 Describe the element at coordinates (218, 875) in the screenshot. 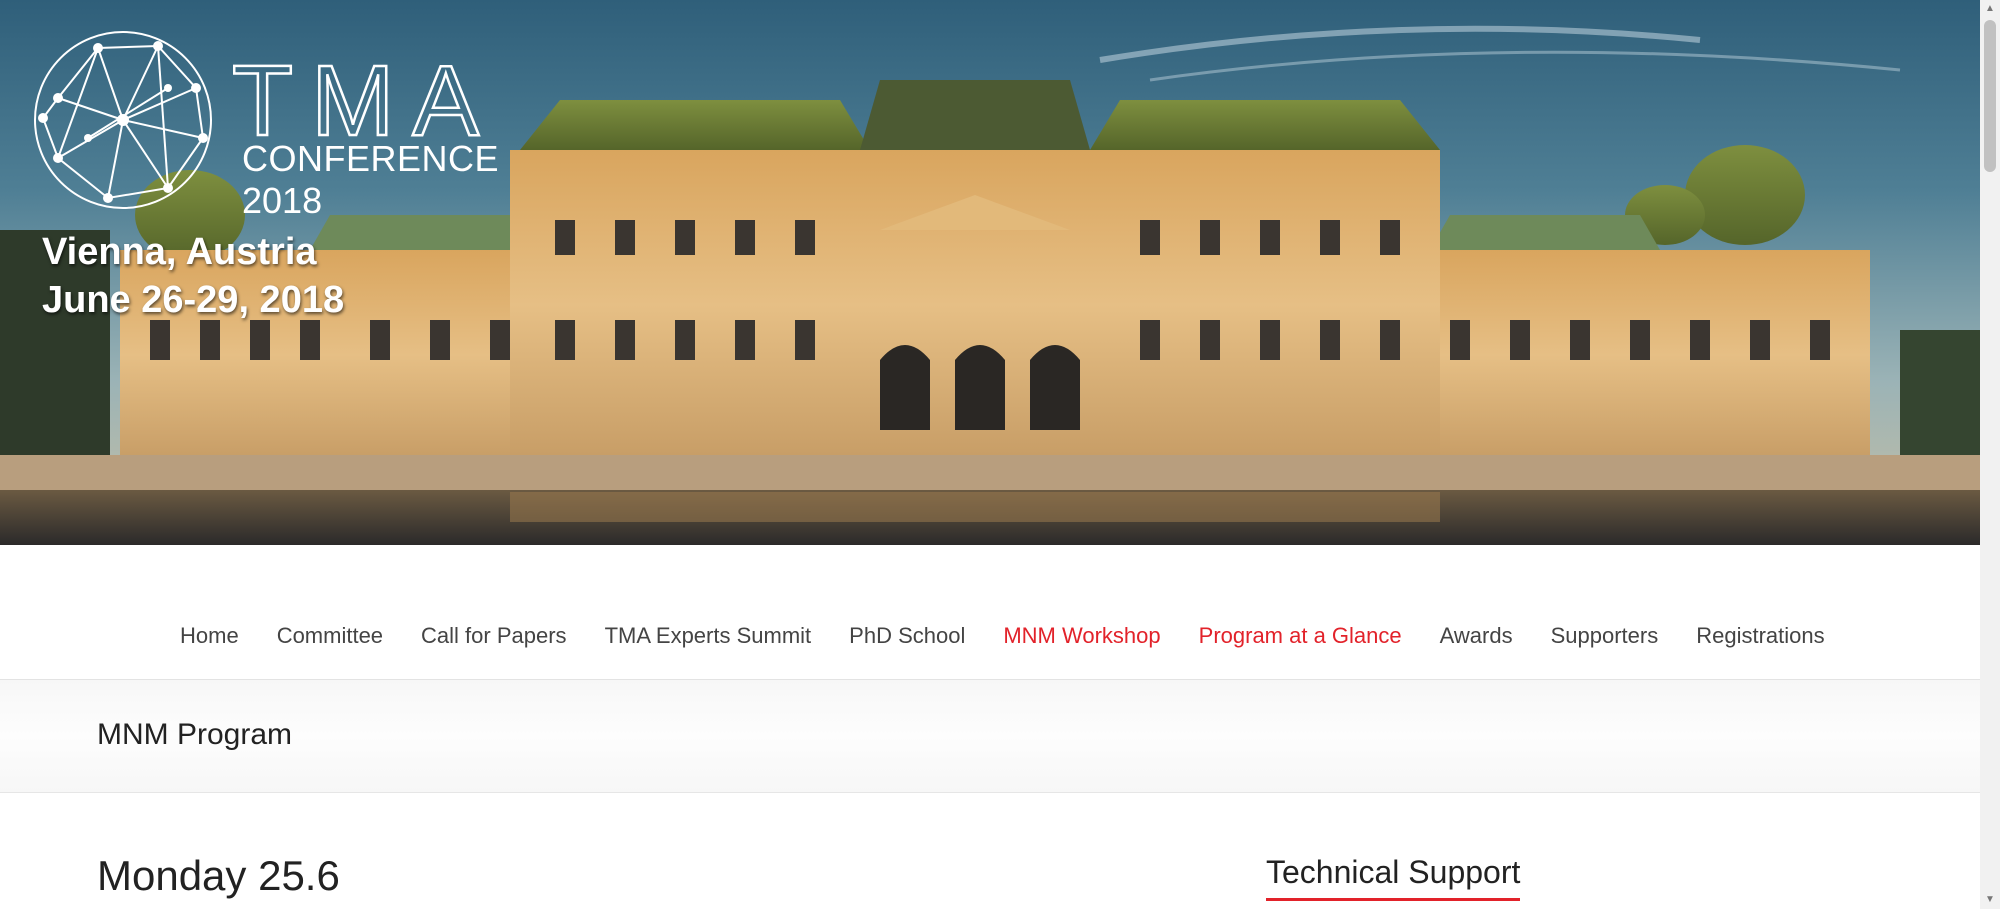

I see `day-heading: Monday 25.6` at that location.